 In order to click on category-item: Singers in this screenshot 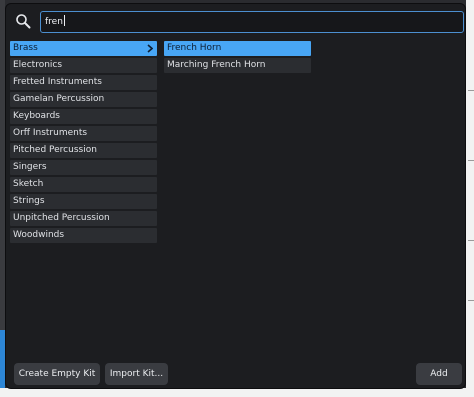, I will do `click(83, 167)`.